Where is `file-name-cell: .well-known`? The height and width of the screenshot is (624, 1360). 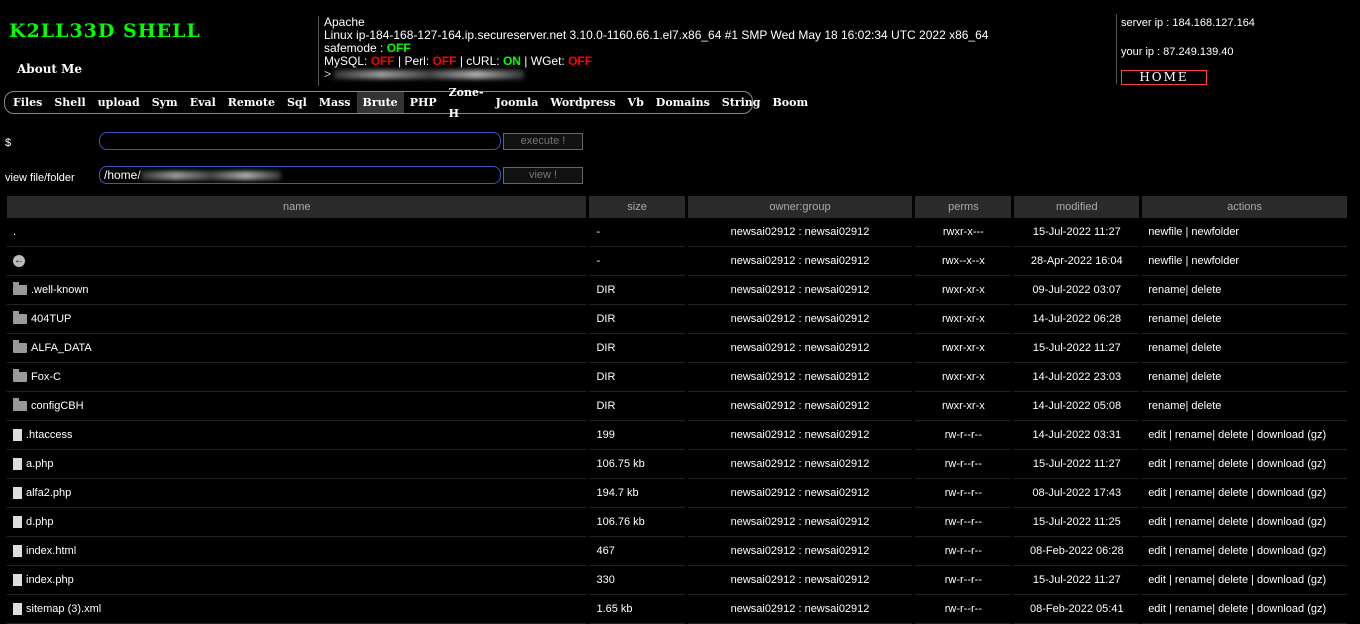
file-name-cell: .well-known is located at coordinates (297, 290).